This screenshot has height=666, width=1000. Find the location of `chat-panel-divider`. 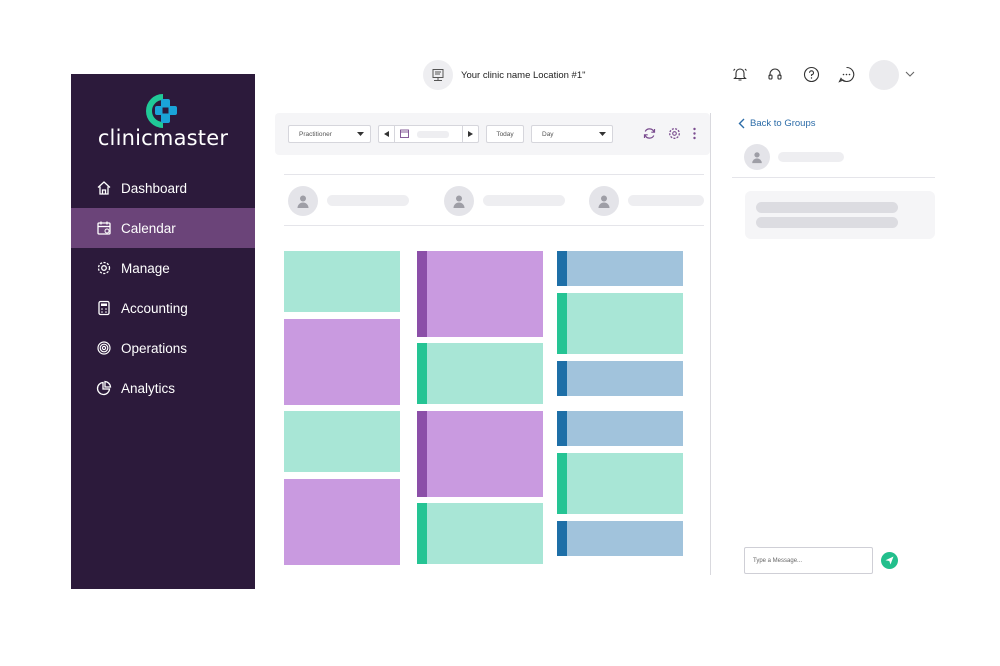

chat-panel-divider is located at coordinates (710, 344).